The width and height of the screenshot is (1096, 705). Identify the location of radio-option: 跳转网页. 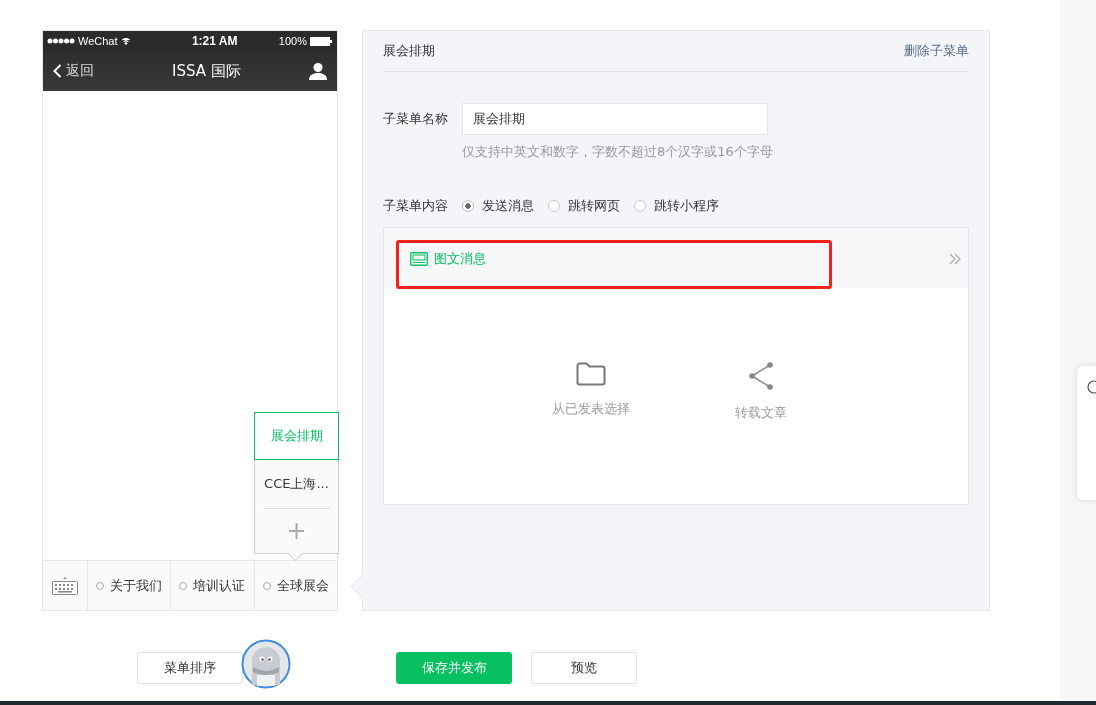
(584, 206).